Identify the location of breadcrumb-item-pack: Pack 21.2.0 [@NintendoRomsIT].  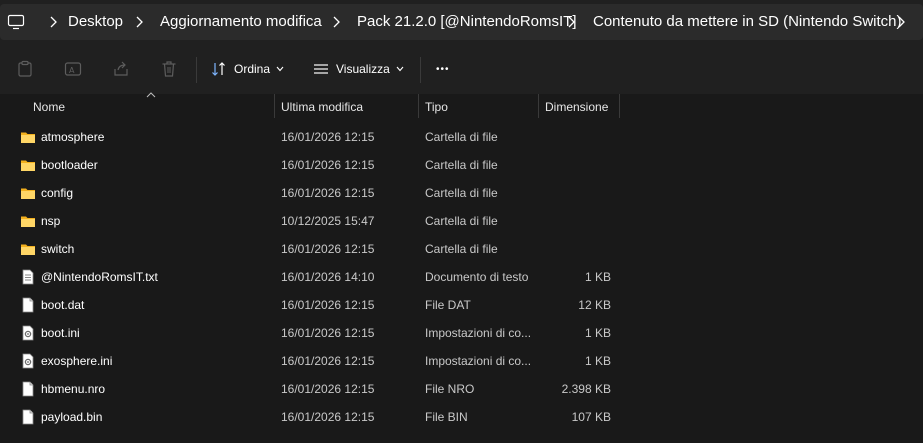
(467, 21).